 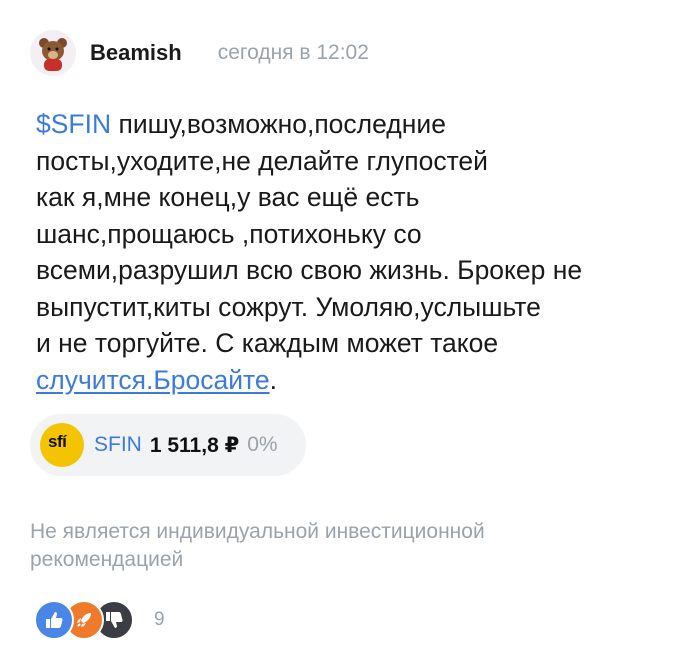 What do you see at coordinates (267, 343) in the screenshot?
I see `post-line: и не торгуйте. С каждым может такое` at bounding box center [267, 343].